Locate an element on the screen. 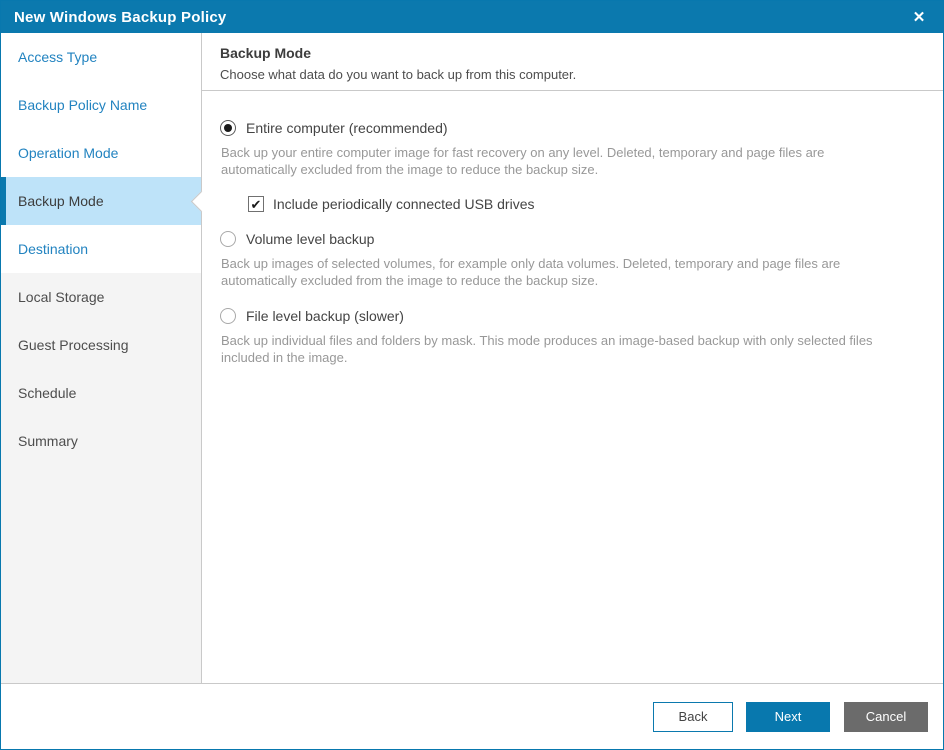  radio-volume-level: Volume level backup is located at coordinates (571, 239).